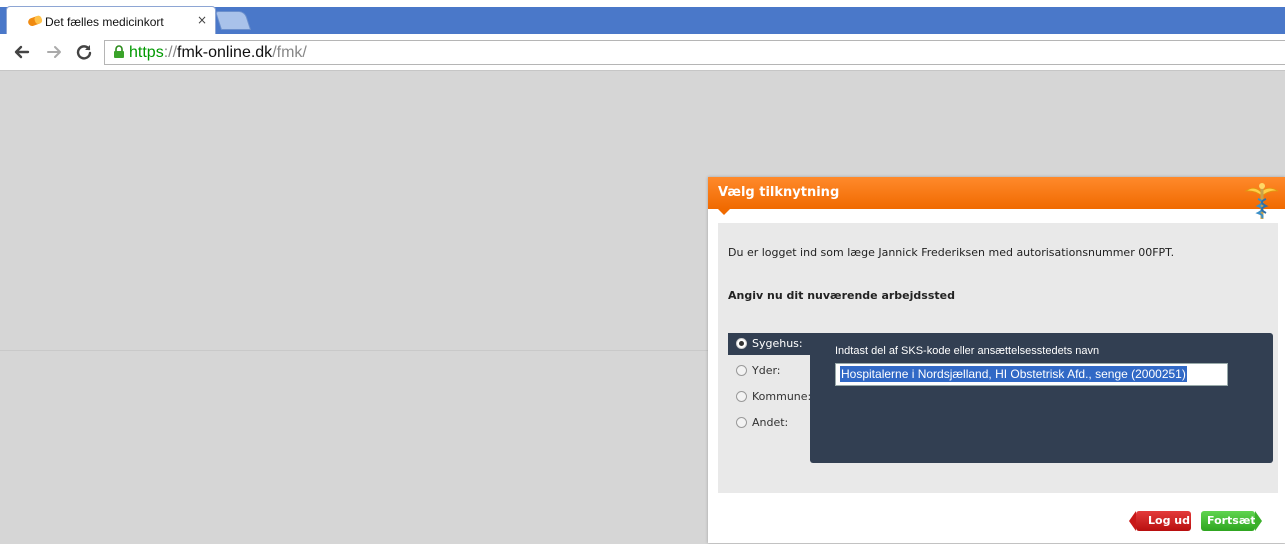 The image size is (1285, 544). Describe the element at coordinates (782, 396) in the screenshot. I see `radio-label: Kommune:` at that location.